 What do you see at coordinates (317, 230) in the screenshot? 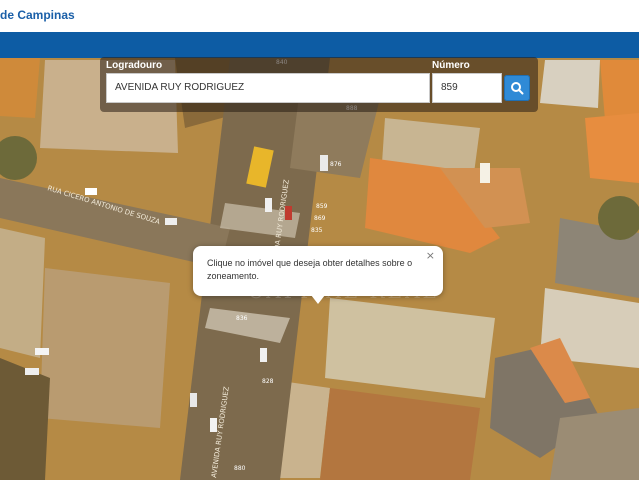
I see `address-number: 835` at bounding box center [317, 230].